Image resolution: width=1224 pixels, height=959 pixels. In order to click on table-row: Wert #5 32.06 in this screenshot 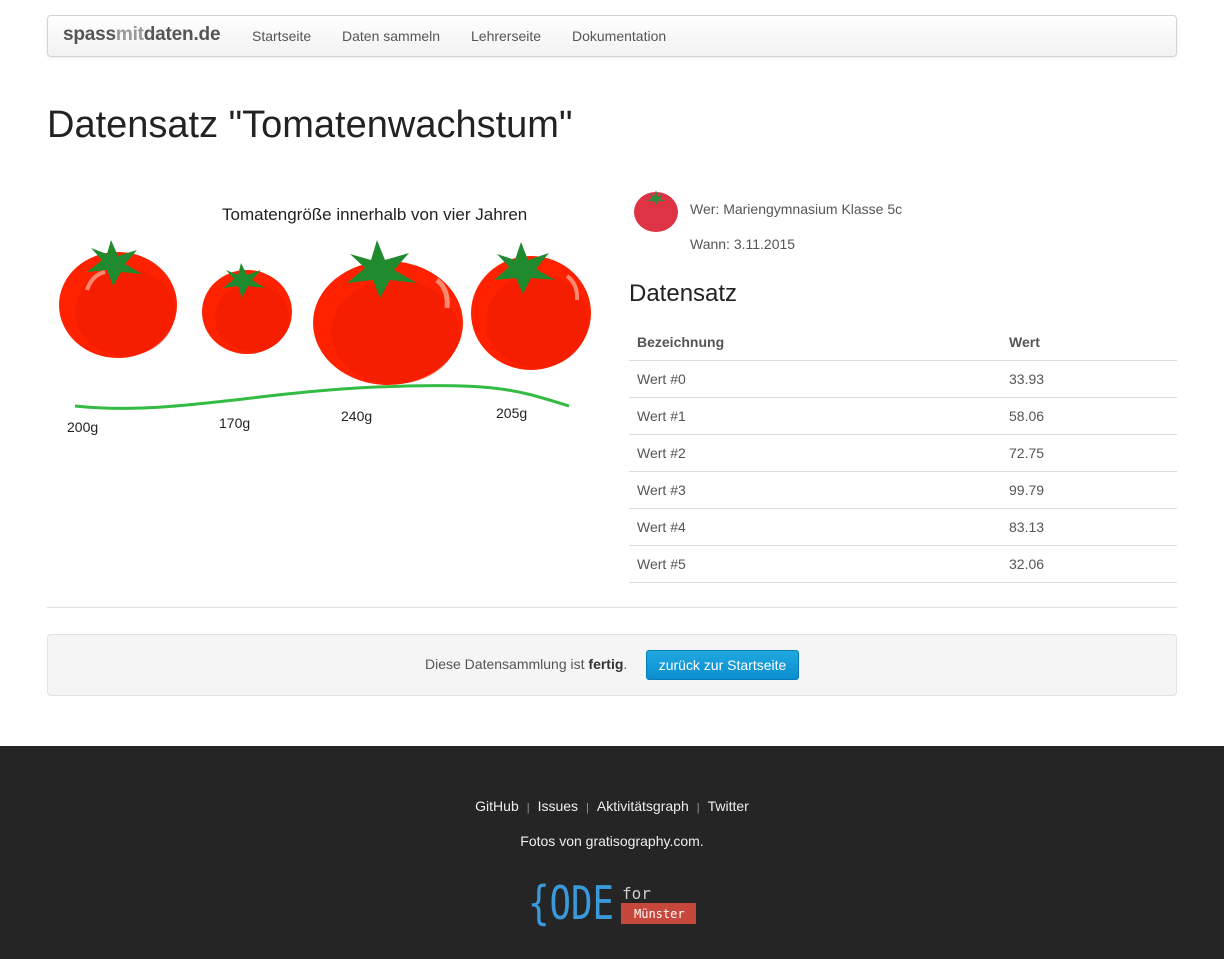, I will do `click(903, 564)`.